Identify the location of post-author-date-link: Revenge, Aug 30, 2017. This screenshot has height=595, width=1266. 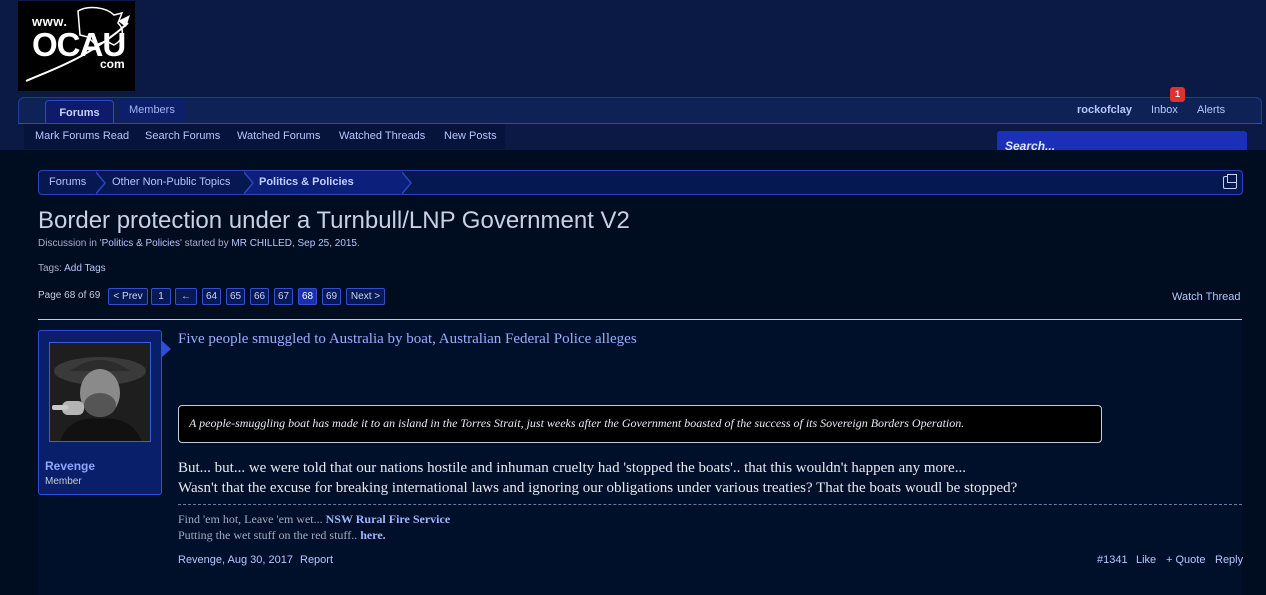
(235, 560).